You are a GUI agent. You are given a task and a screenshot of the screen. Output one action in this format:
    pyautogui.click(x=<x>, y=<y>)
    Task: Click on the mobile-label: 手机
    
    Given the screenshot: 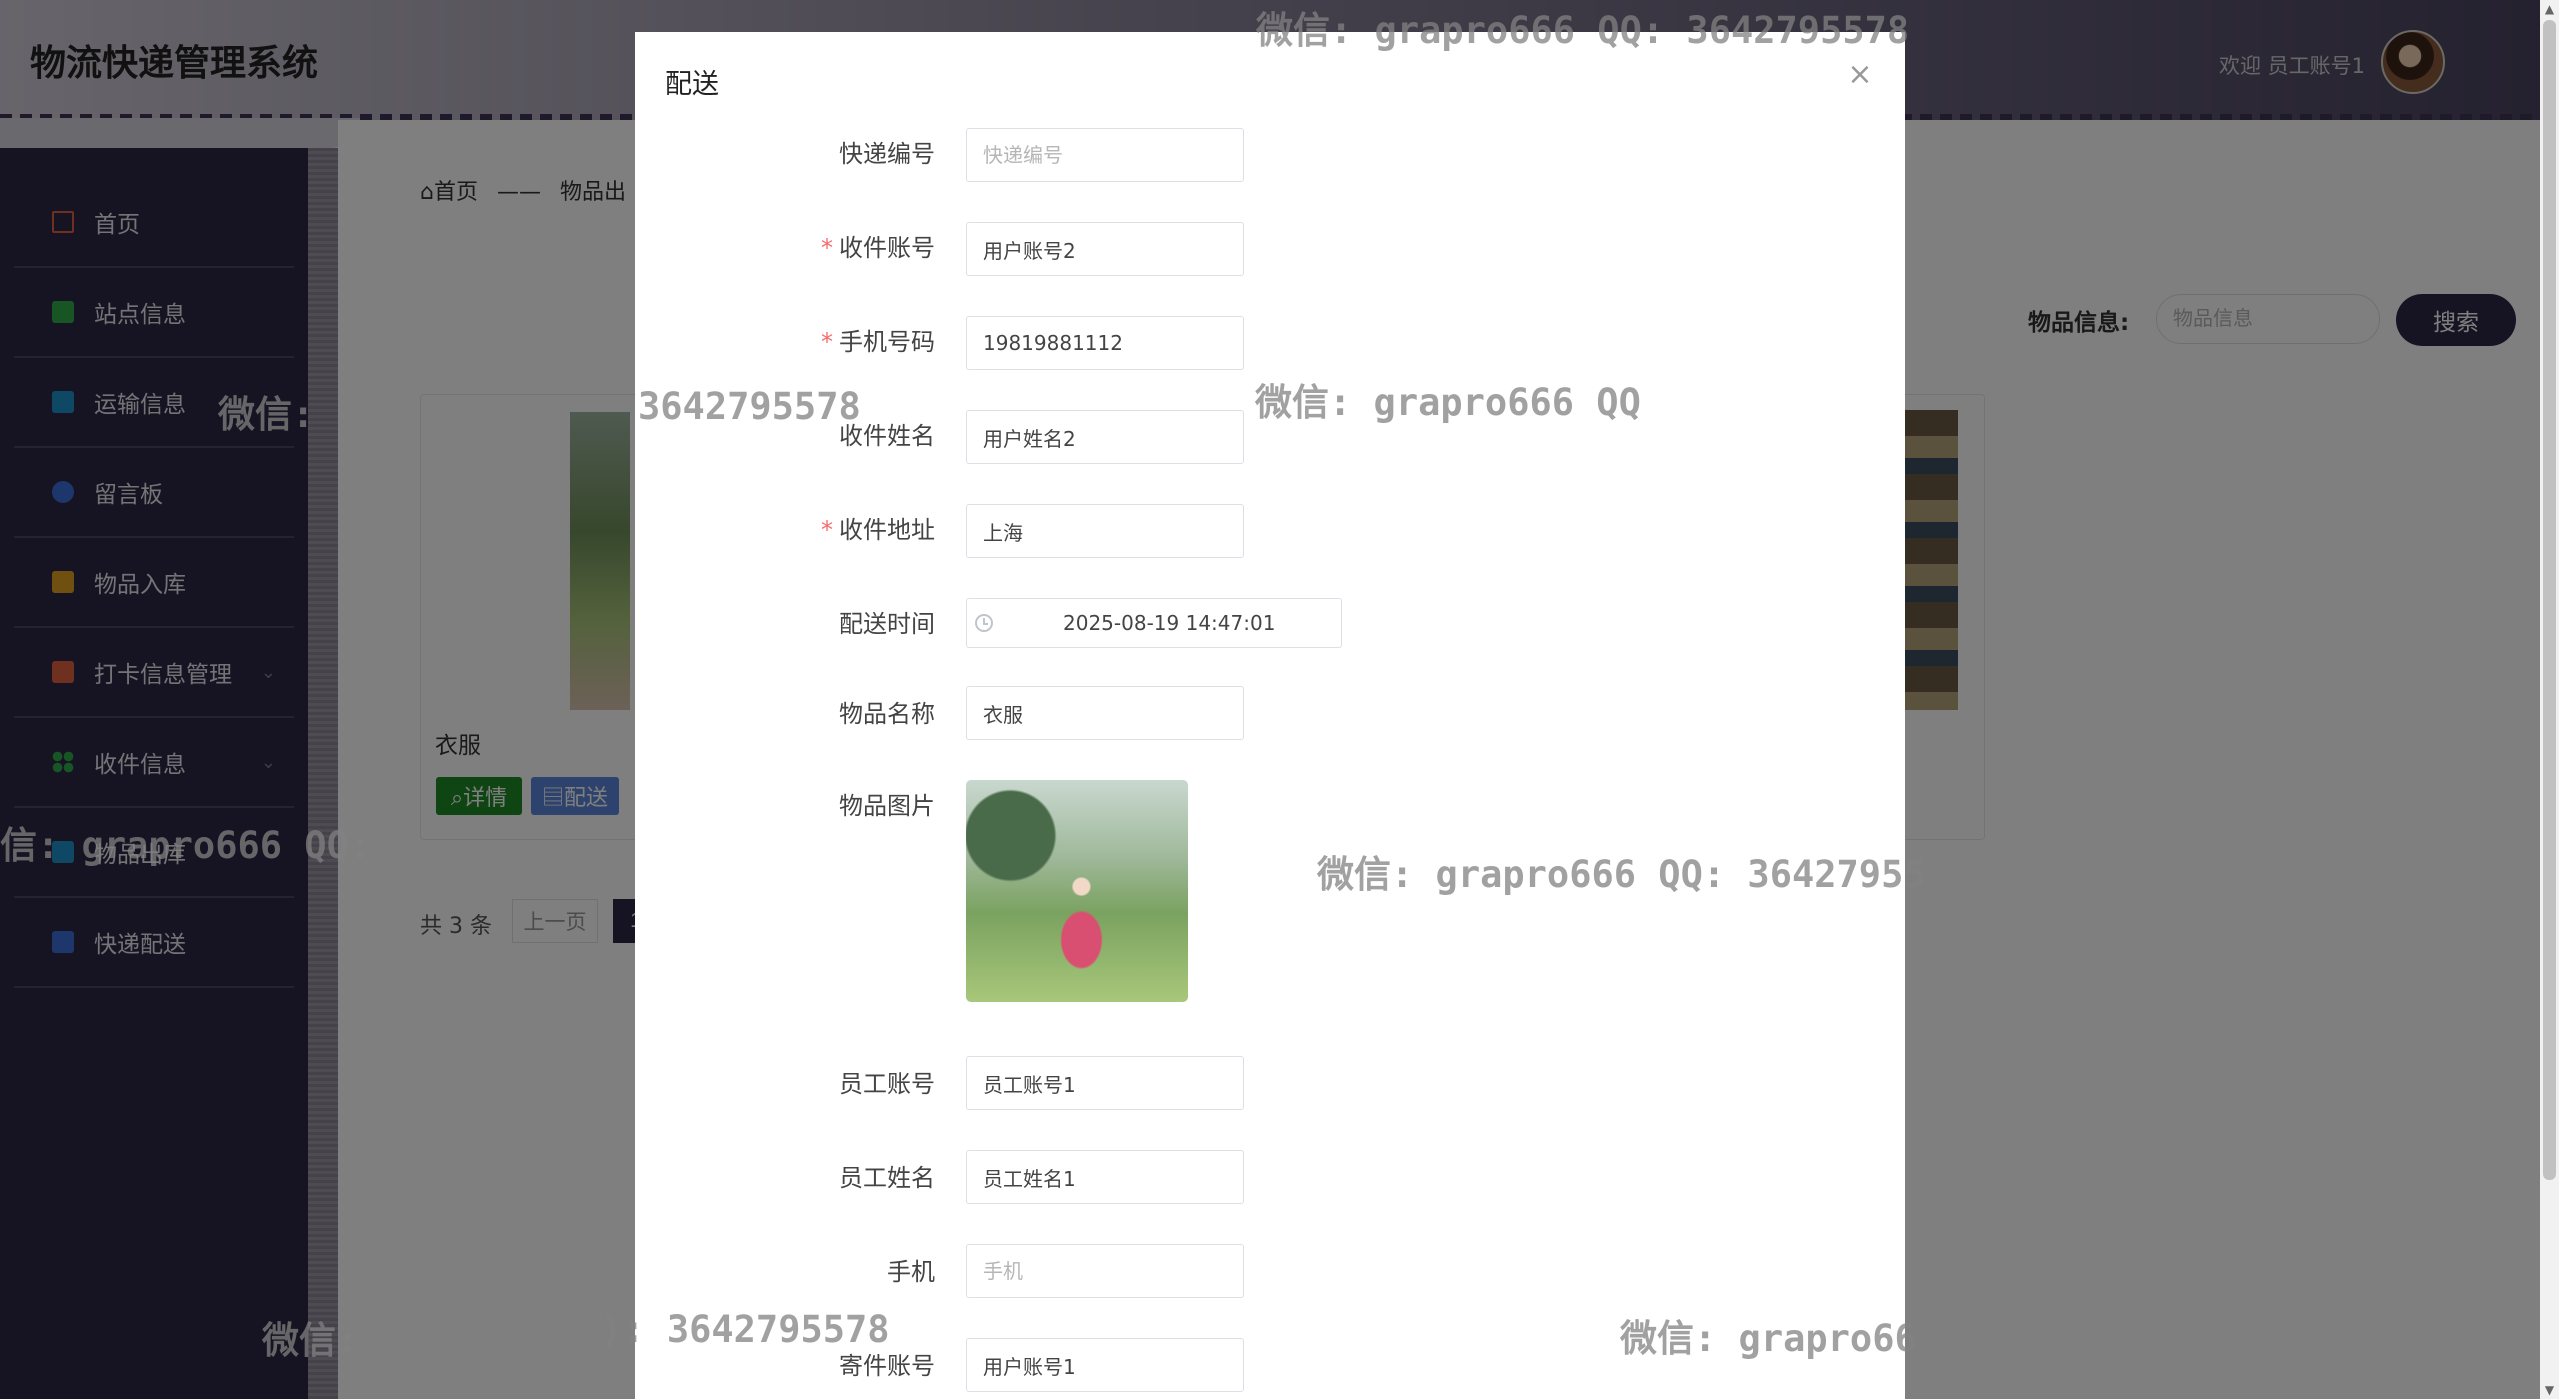 What is the action you would take?
    pyautogui.click(x=911, y=1272)
    